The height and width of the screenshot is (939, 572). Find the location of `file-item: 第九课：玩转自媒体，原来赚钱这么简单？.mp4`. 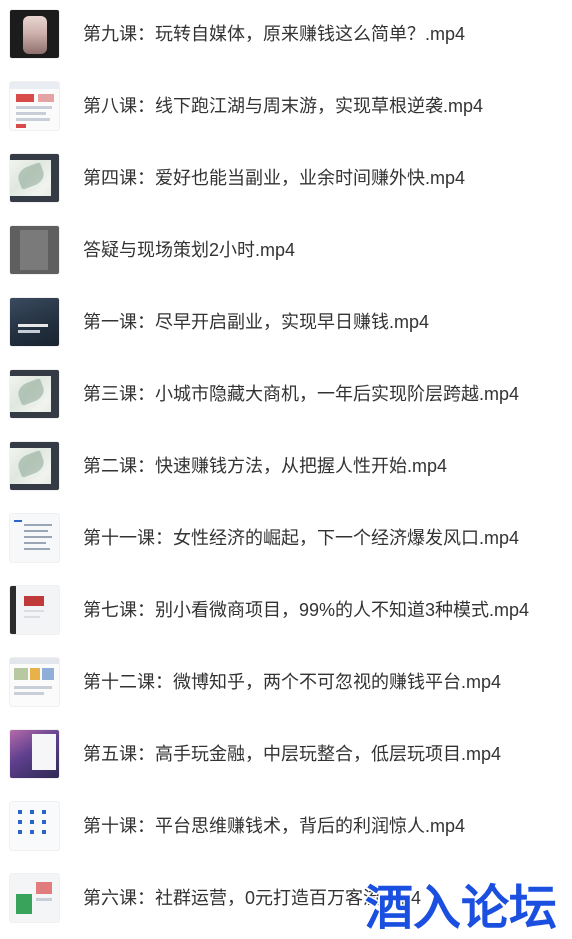

file-item: 第九课：玩转自媒体，原来赚钱这么简单？.mp4 is located at coordinates (286, 34).